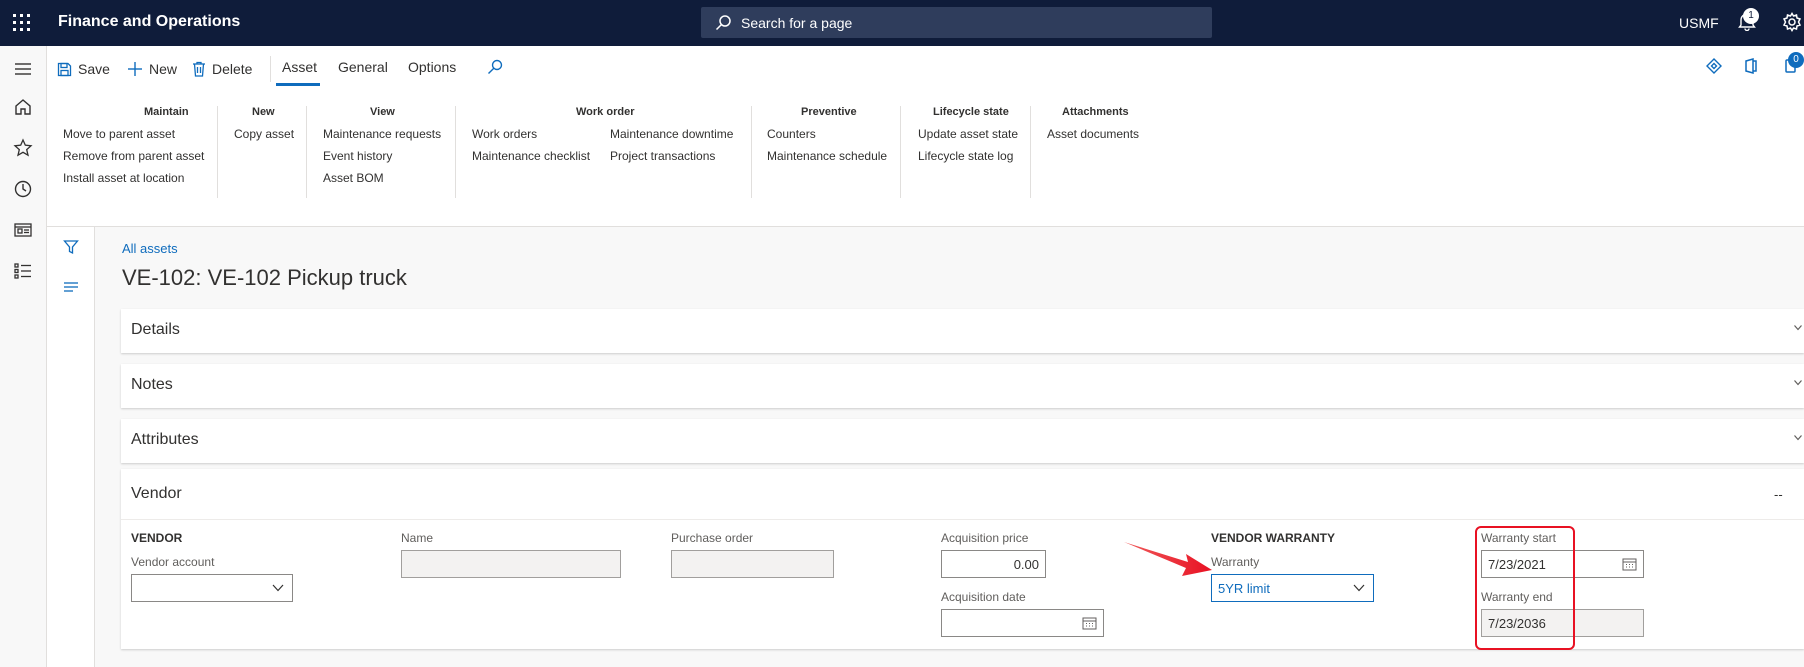  What do you see at coordinates (1751, 16) in the screenshot?
I see `notification-count-badge: 1` at bounding box center [1751, 16].